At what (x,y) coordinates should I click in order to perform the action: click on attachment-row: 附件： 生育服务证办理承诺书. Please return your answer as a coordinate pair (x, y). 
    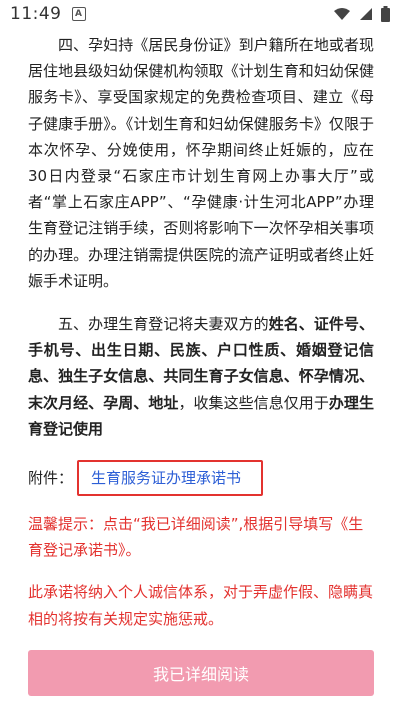
    Looking at the image, I should click on (201, 478).